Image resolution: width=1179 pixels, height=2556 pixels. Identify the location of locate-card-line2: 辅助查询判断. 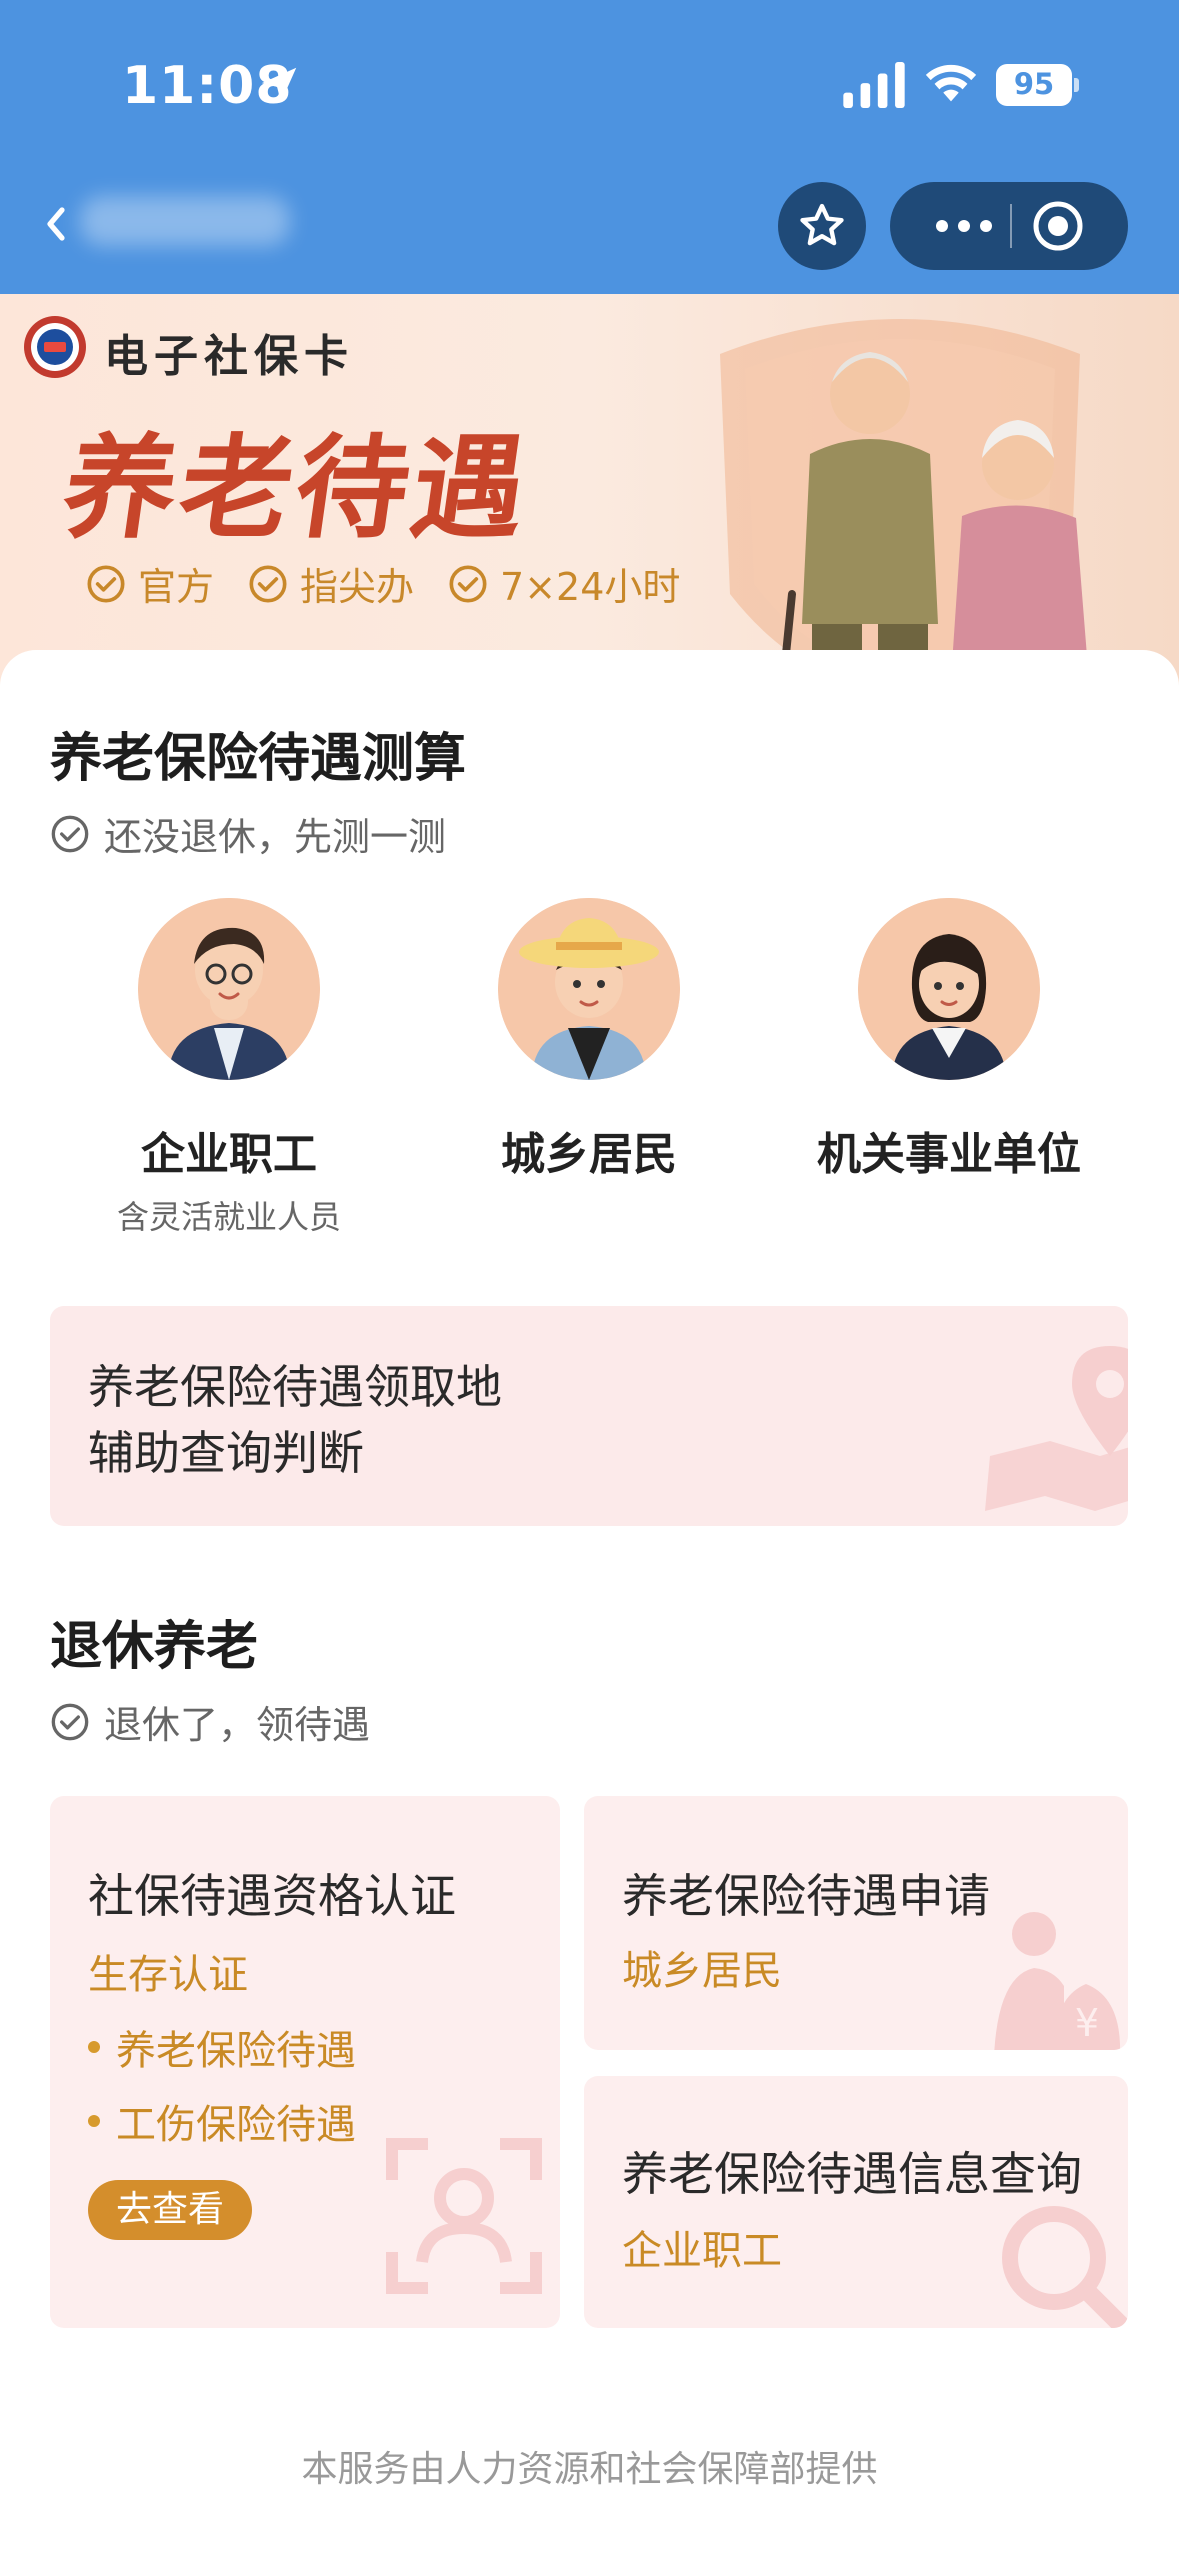
(226, 1453).